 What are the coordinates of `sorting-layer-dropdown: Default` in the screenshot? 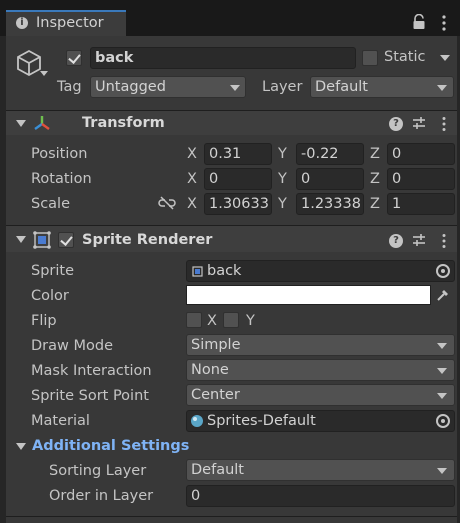 It's located at (320, 470).